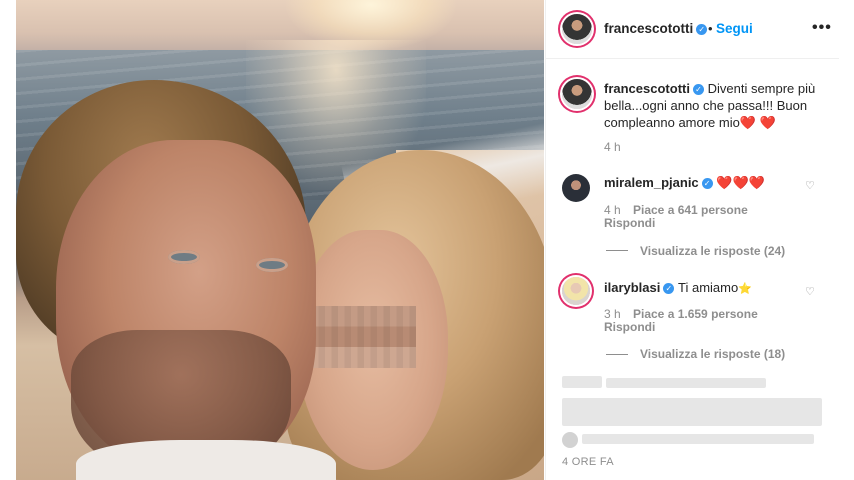 This screenshot has height=480, width=854. I want to click on comment-star-emoji: ⭐, so click(745, 289).